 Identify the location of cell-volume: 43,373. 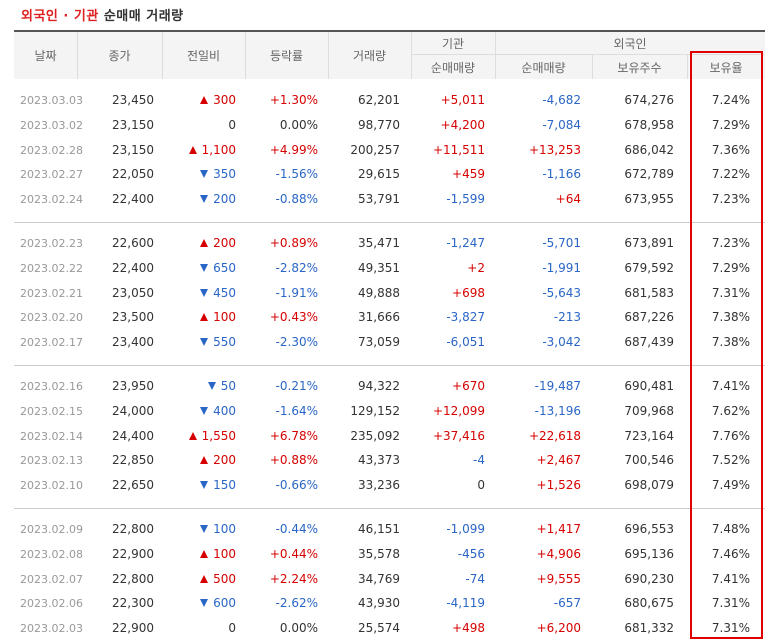
(379, 460).